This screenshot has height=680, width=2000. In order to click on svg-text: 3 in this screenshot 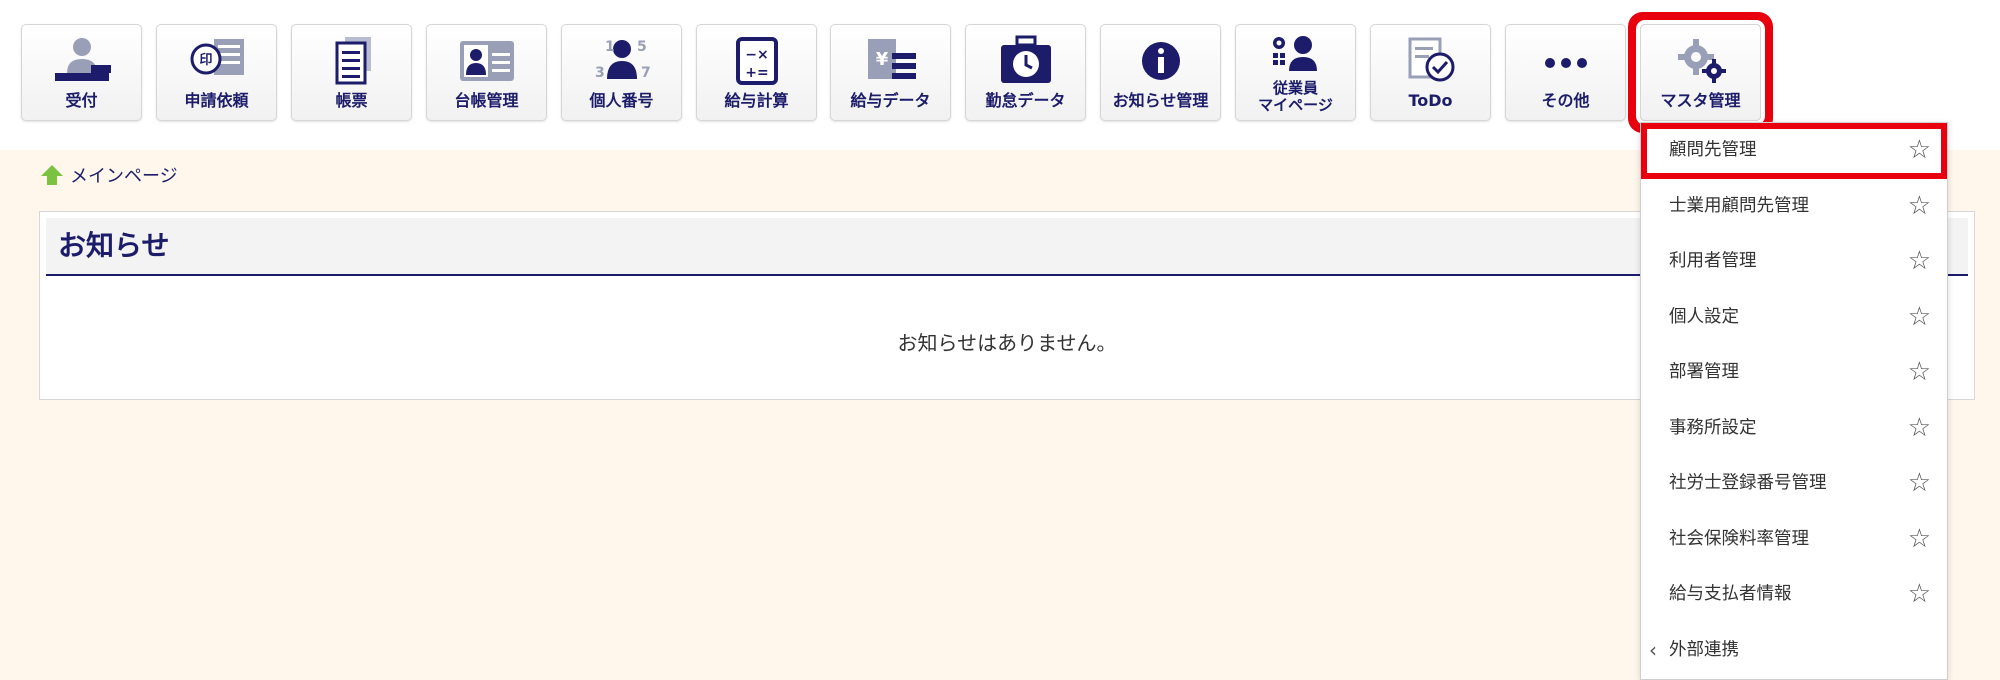, I will do `click(600, 73)`.